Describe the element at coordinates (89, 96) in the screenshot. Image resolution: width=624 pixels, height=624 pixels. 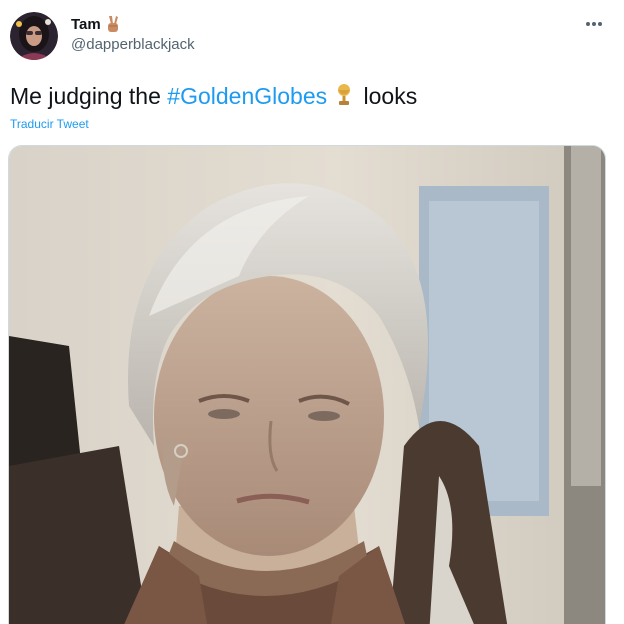
I see `tweet-text-before: Me judging the` at that location.